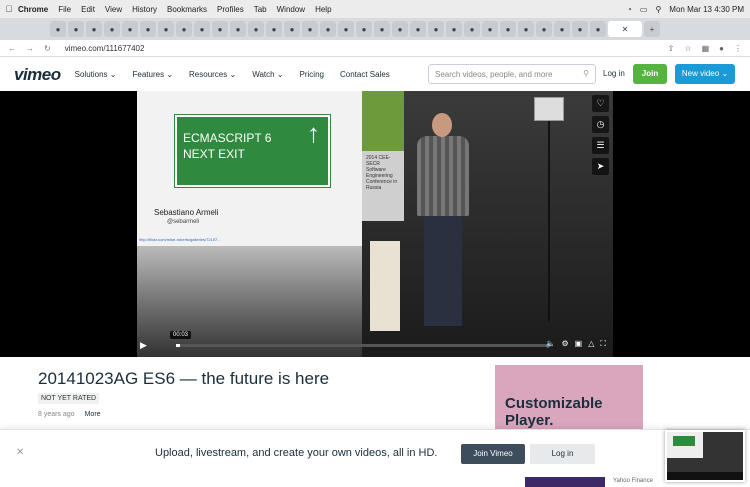 The image size is (750, 487). What do you see at coordinates (600, 166) in the screenshot?
I see `share-send-icon: ➤` at bounding box center [600, 166].